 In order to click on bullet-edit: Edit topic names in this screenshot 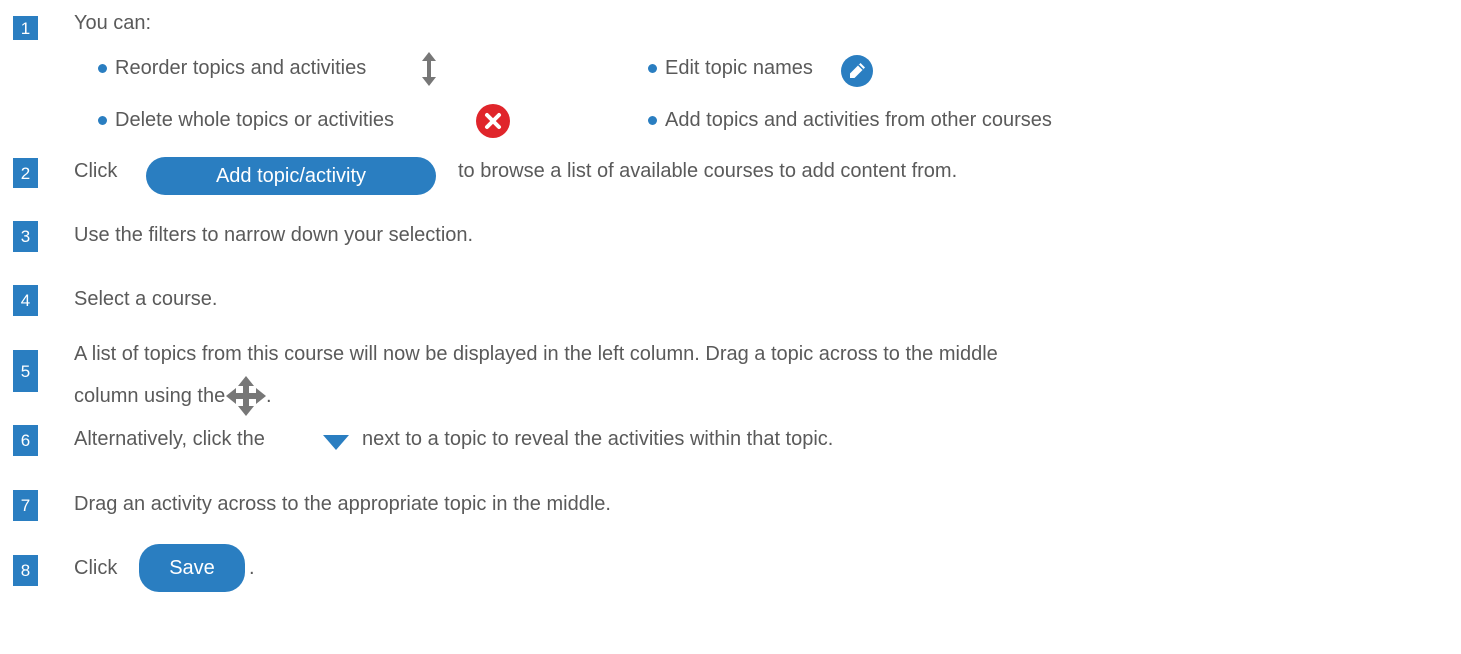, I will do `click(730, 68)`.